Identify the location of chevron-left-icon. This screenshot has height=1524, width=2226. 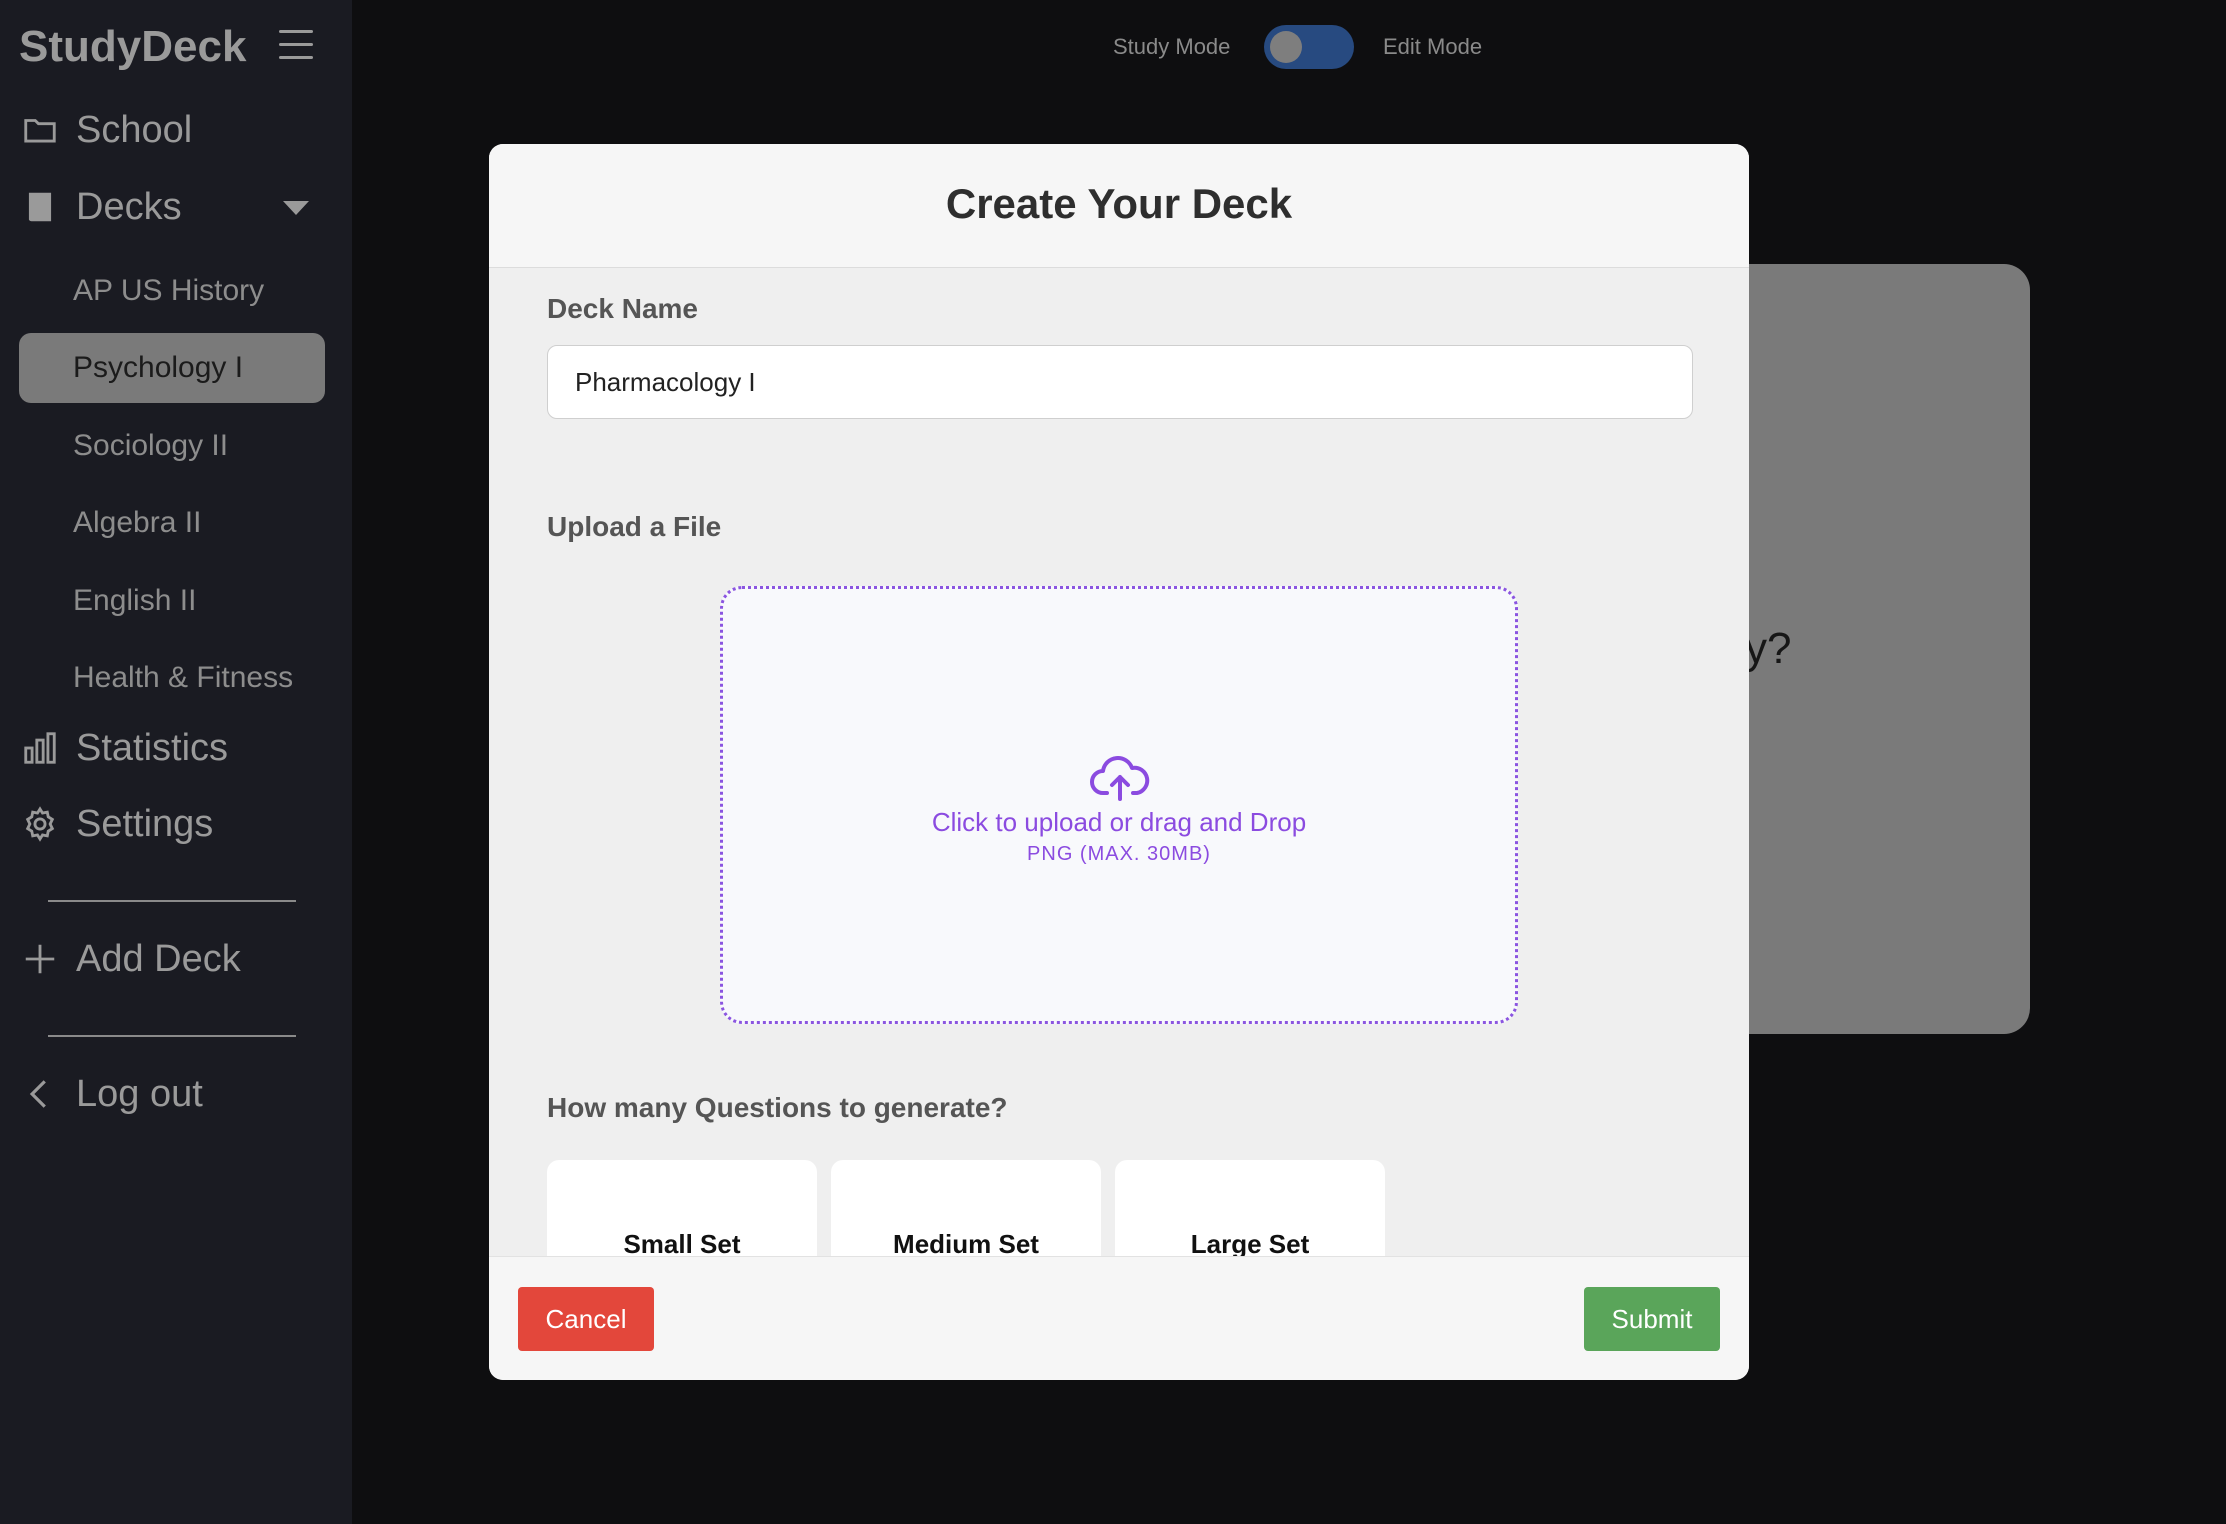
(40, 1094).